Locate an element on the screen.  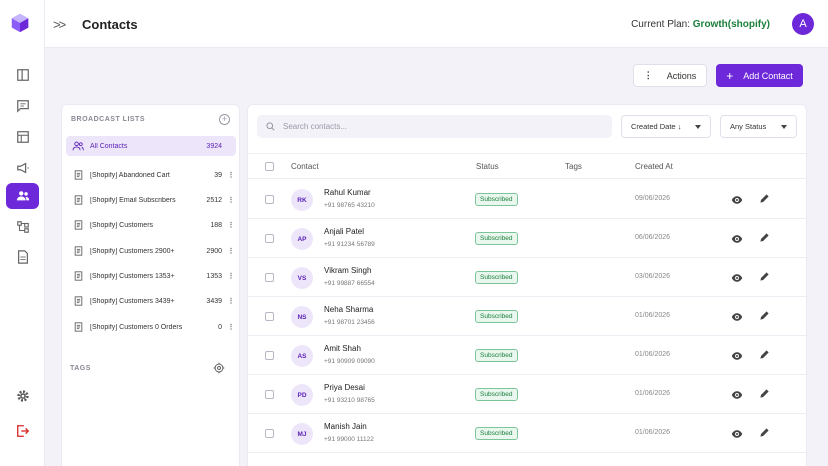
contact-avatar: NS is located at coordinates (302, 317).